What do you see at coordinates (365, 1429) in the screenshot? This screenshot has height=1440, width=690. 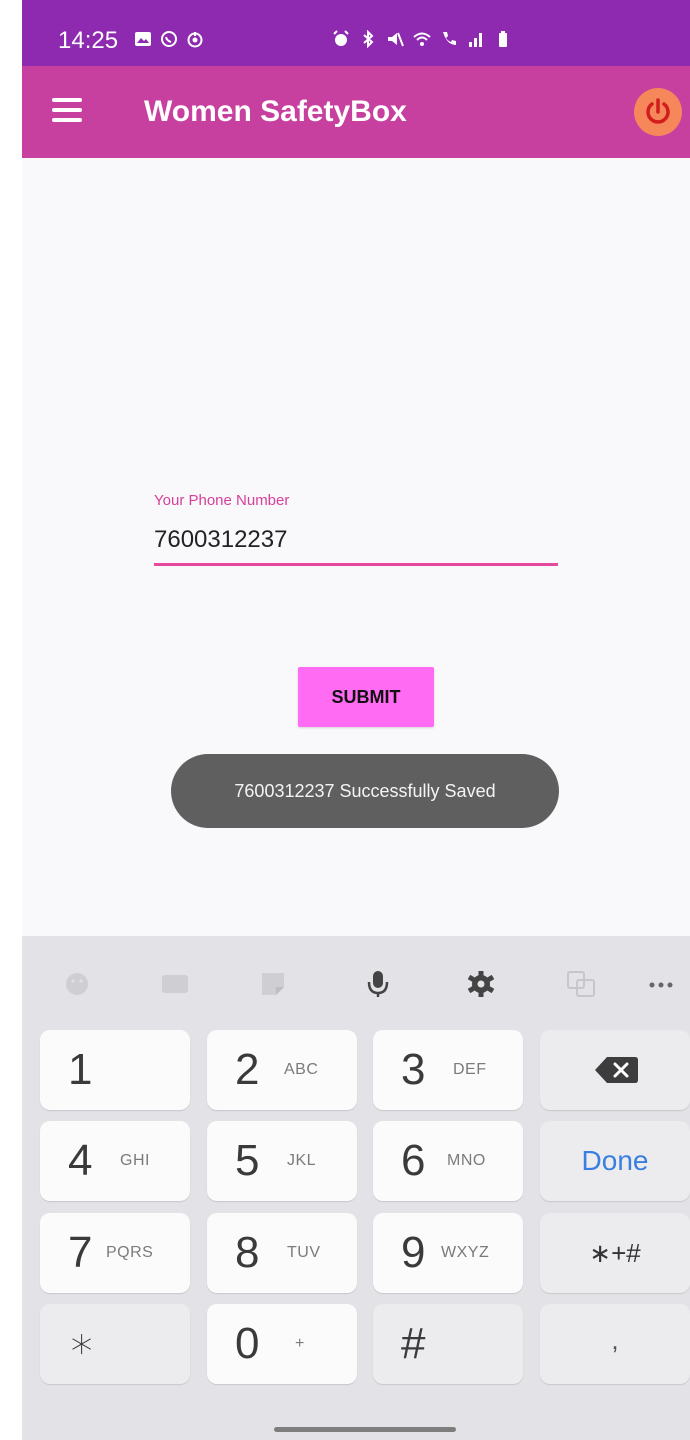 I see `navigation-handle` at bounding box center [365, 1429].